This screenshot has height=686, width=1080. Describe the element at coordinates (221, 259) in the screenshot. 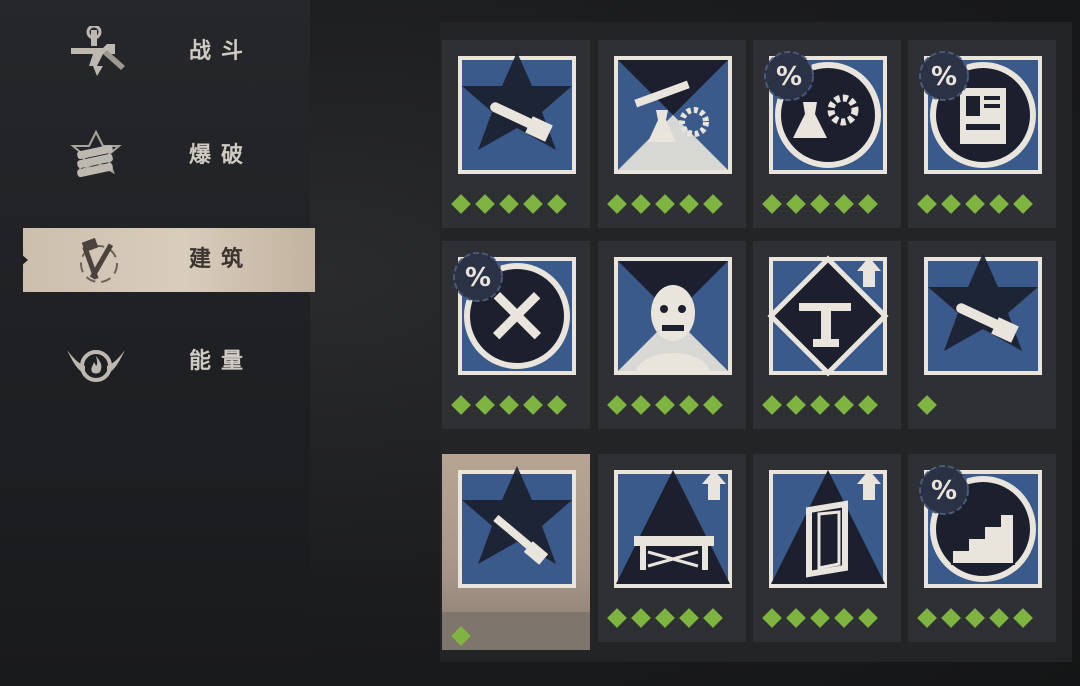

I see `category-label: 建筑` at that location.